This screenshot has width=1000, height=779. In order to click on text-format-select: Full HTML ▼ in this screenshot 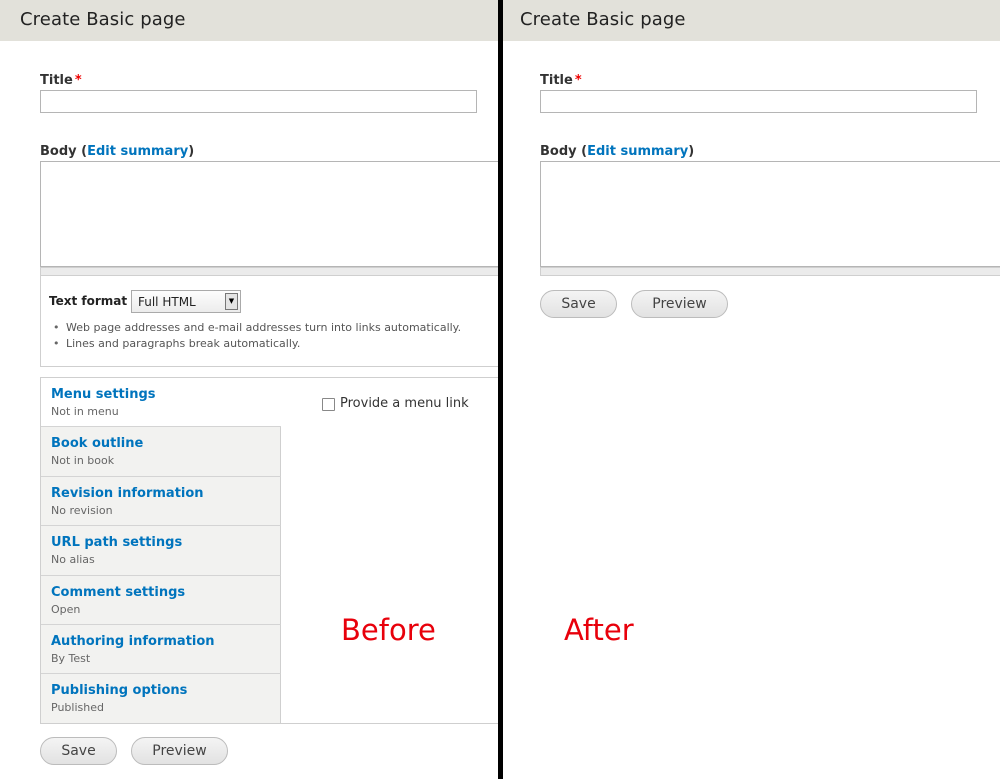, I will do `click(186, 301)`.